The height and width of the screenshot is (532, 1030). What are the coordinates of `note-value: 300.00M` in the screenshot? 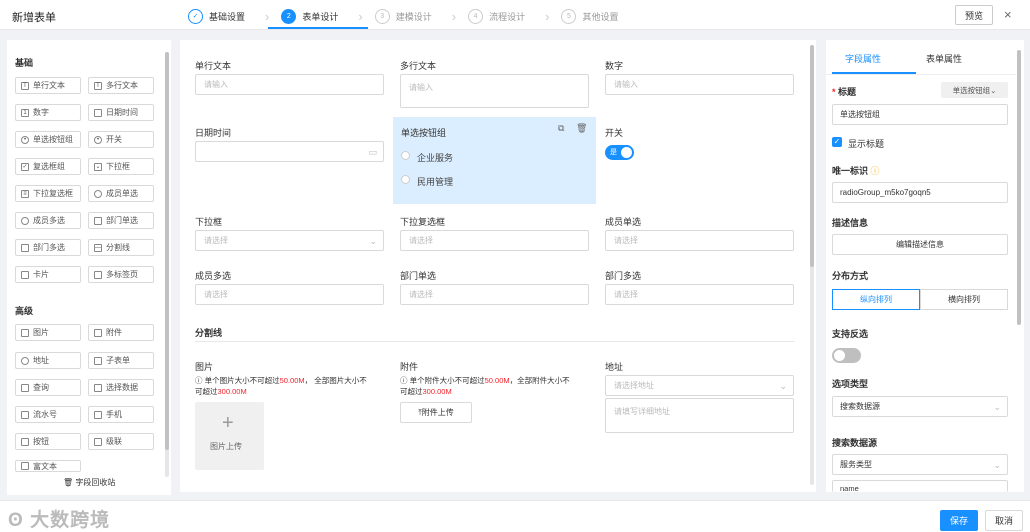 It's located at (232, 391).